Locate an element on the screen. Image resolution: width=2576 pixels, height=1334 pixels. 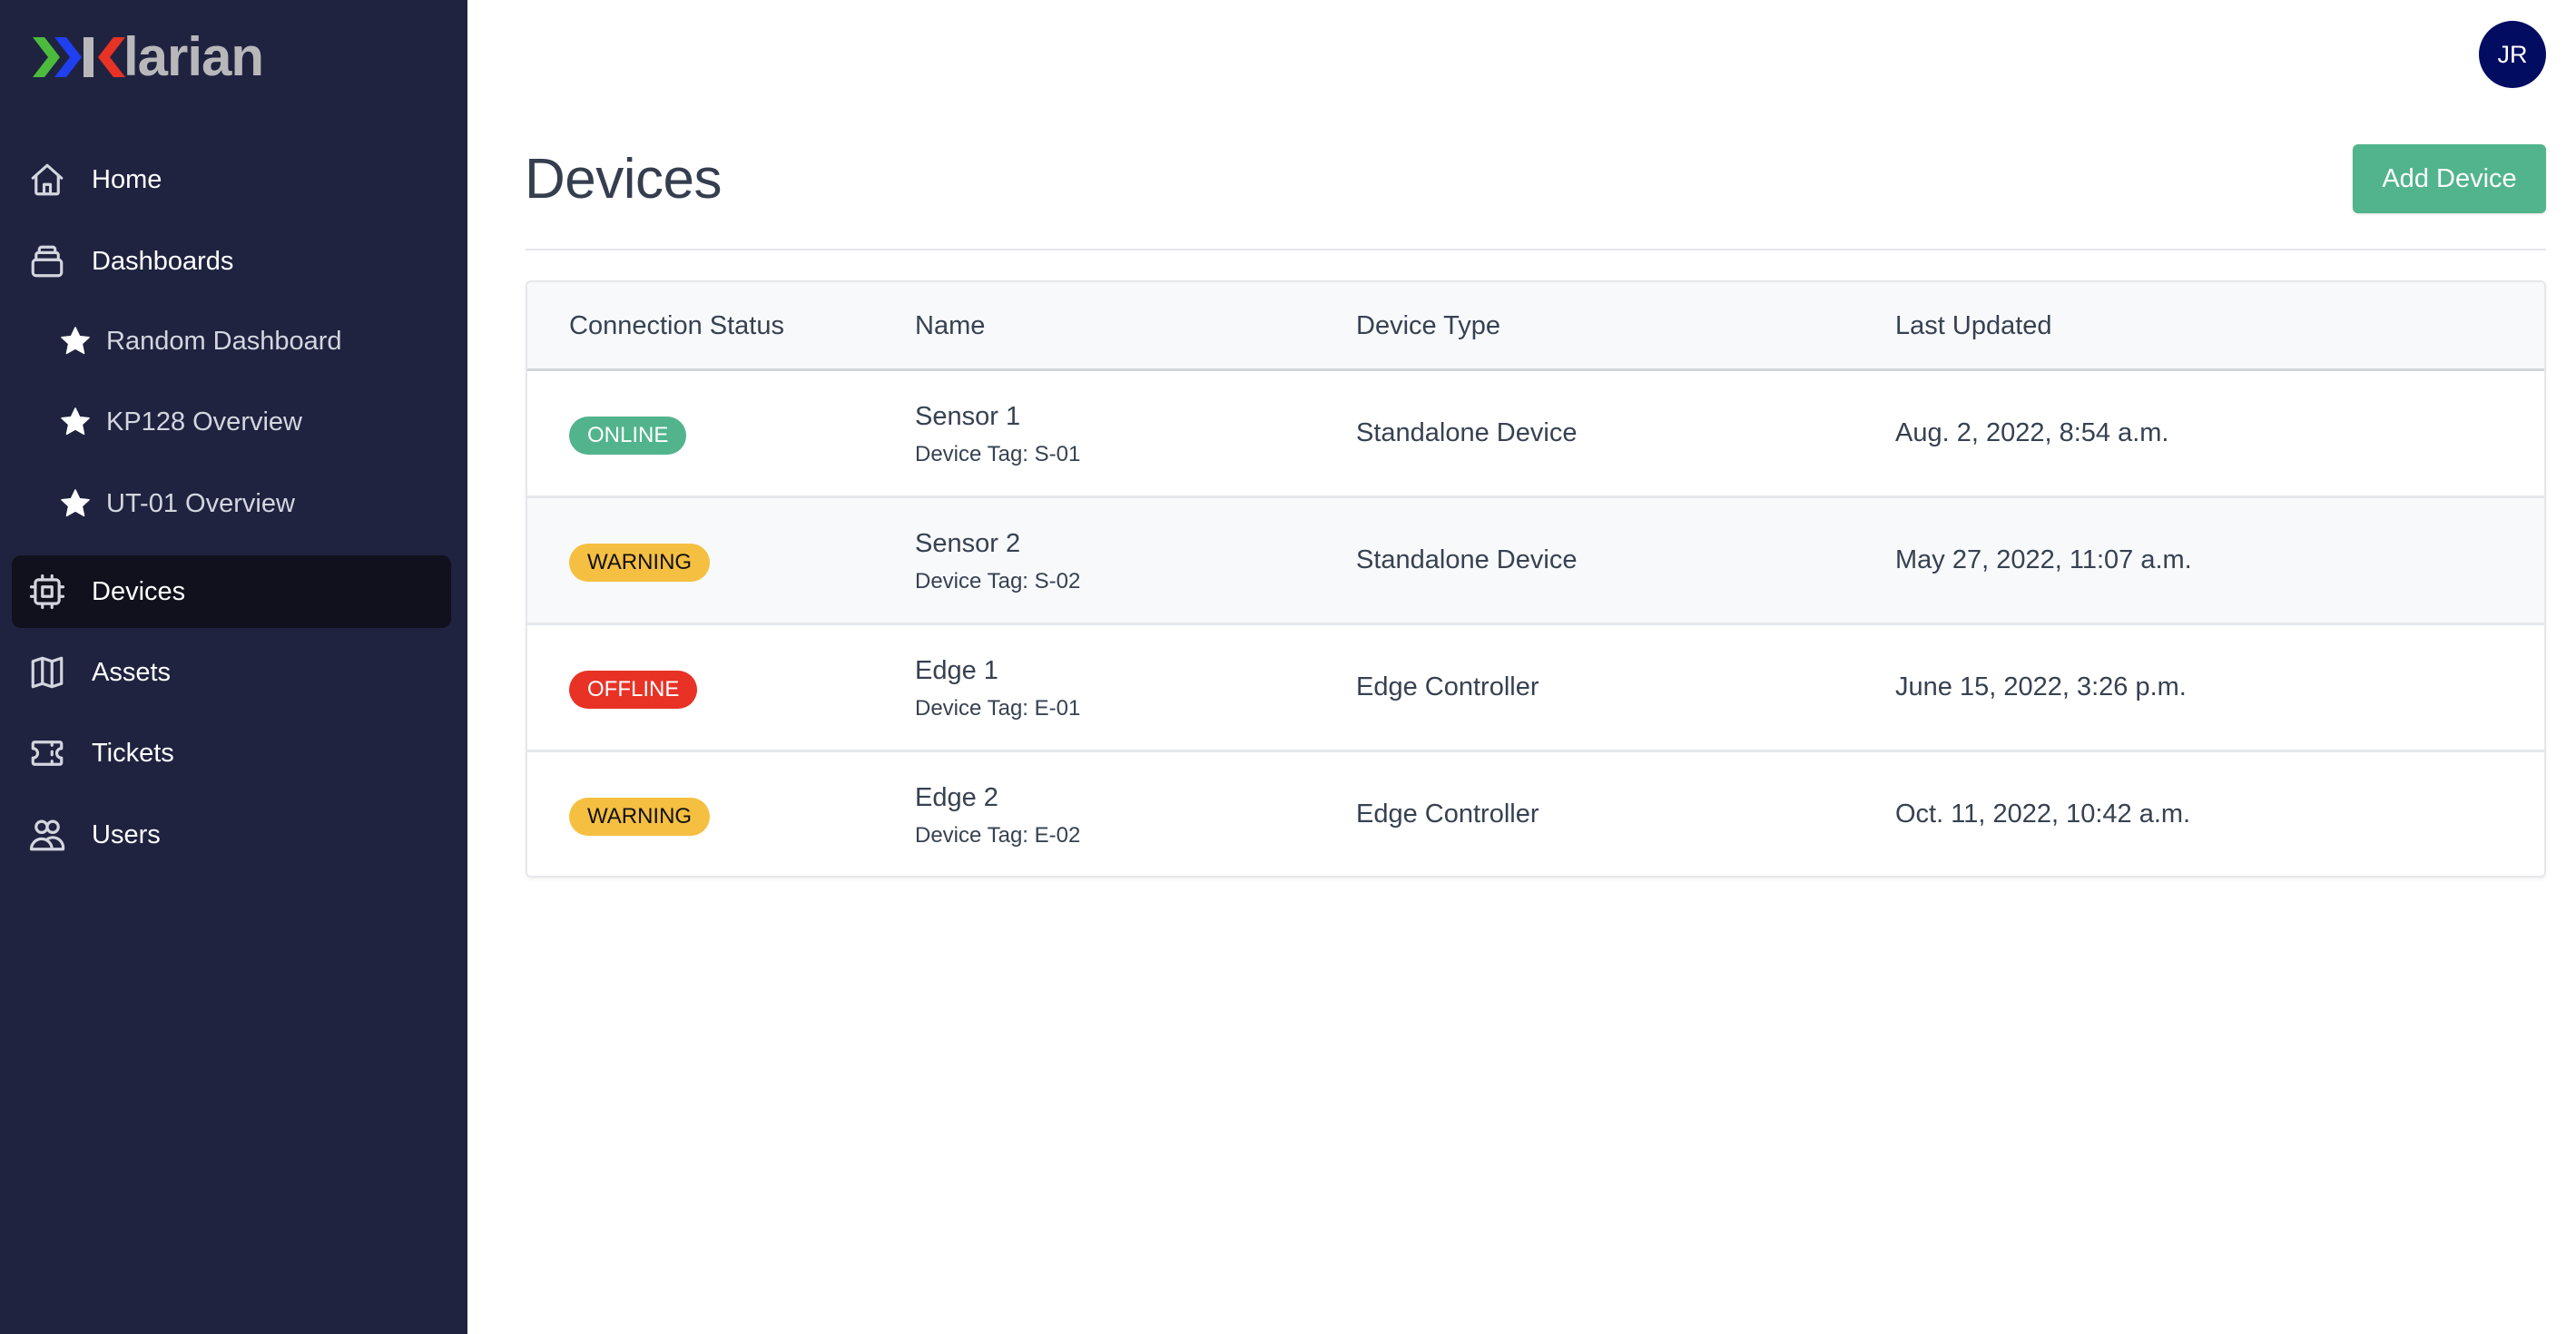
sidebar-item-label: Assets is located at coordinates (132, 672).